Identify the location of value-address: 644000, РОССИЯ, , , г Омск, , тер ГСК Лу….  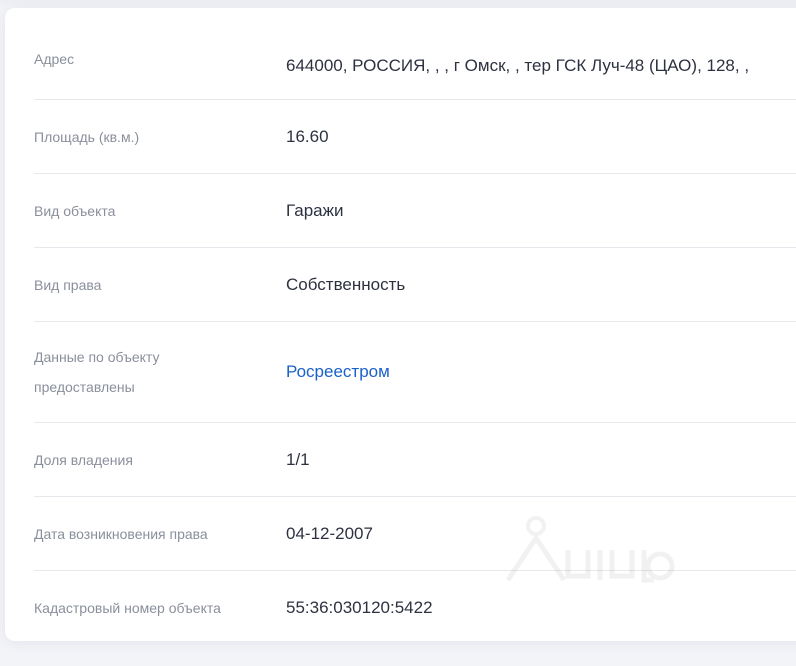
(518, 65).